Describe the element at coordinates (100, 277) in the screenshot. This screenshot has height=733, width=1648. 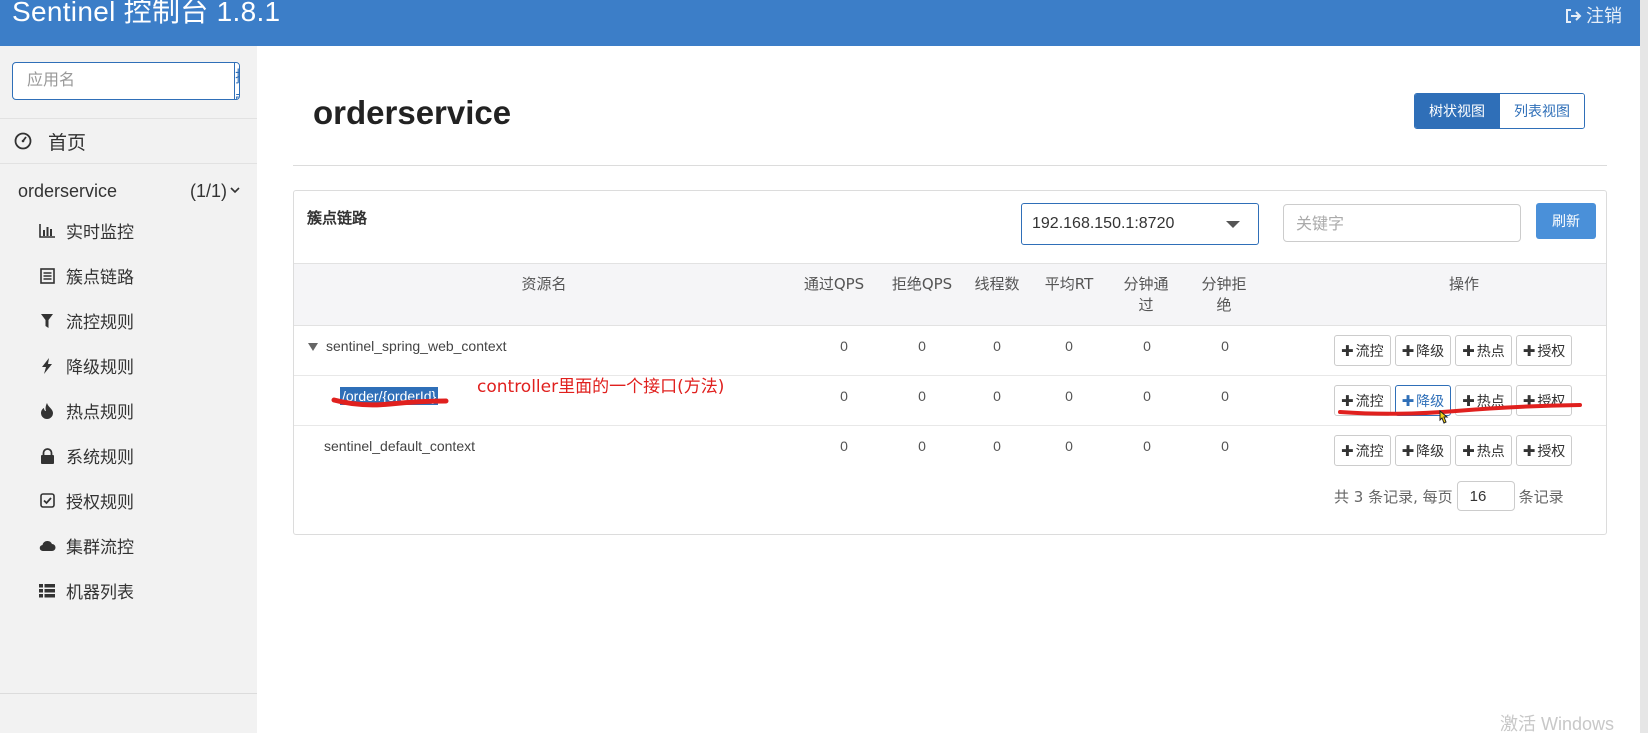
I see `sidebar-item-label: 簇点链路` at that location.